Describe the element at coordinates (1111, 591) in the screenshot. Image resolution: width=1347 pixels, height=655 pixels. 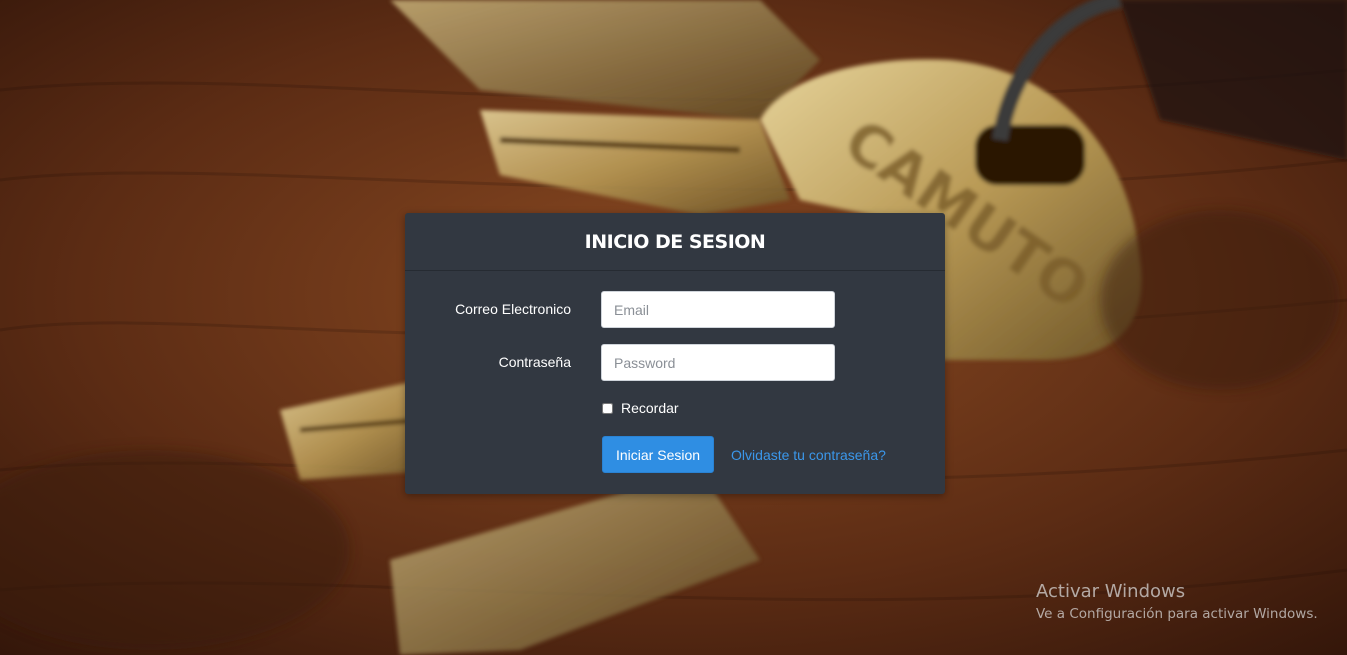
I see `watermark-title: Activar Windows` at that location.